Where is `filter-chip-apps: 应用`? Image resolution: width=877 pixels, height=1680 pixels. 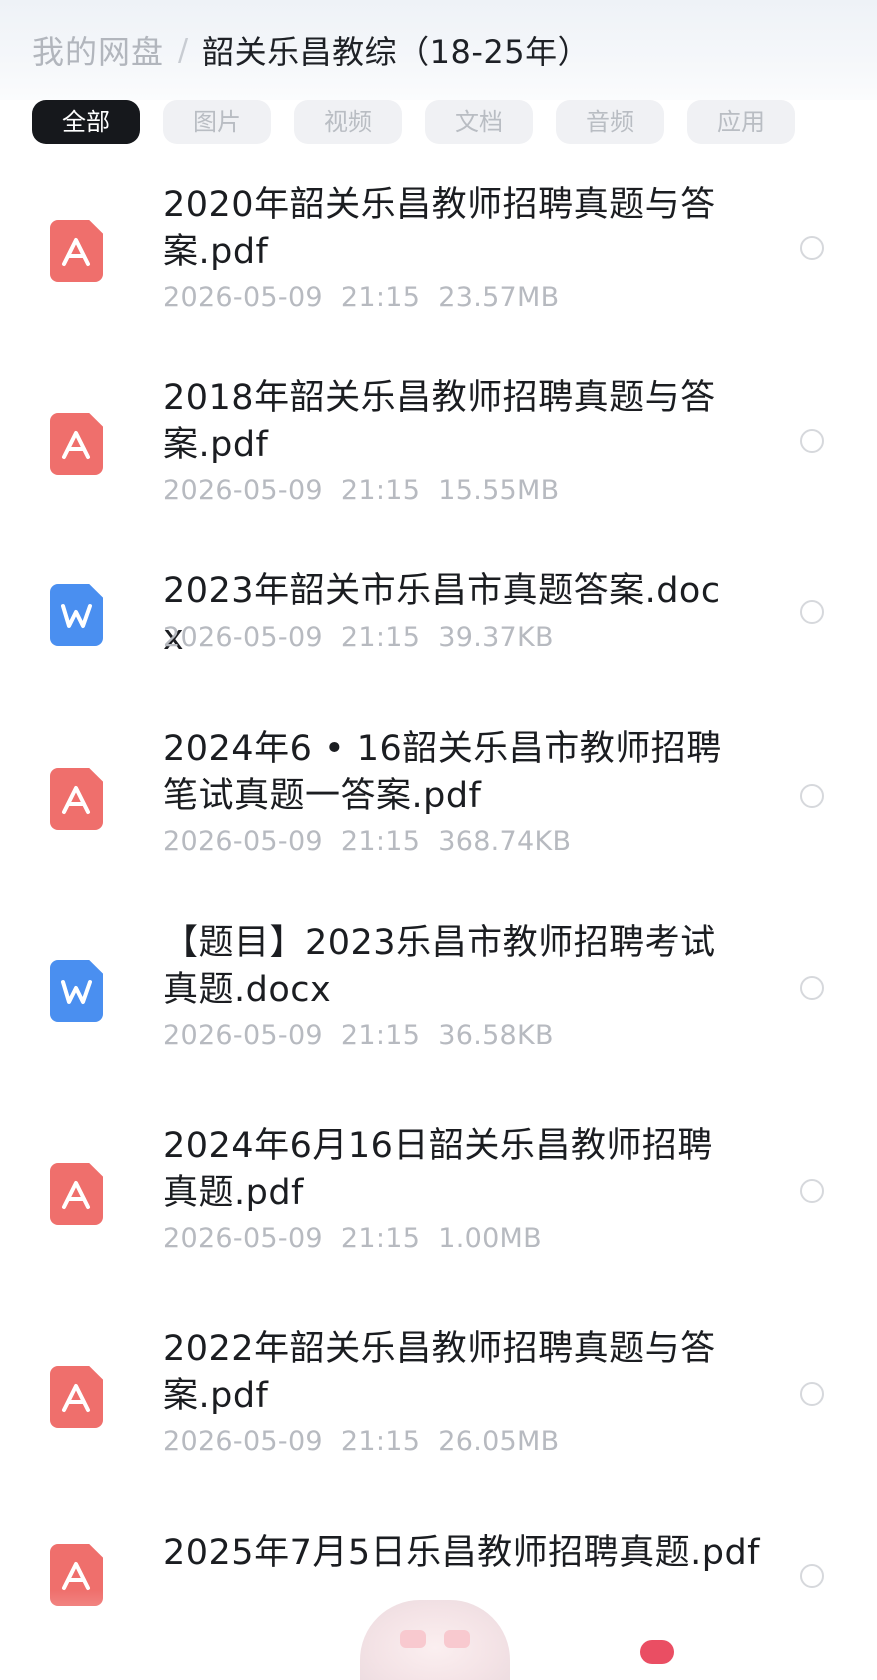
filter-chip-apps: 应用 is located at coordinates (741, 122).